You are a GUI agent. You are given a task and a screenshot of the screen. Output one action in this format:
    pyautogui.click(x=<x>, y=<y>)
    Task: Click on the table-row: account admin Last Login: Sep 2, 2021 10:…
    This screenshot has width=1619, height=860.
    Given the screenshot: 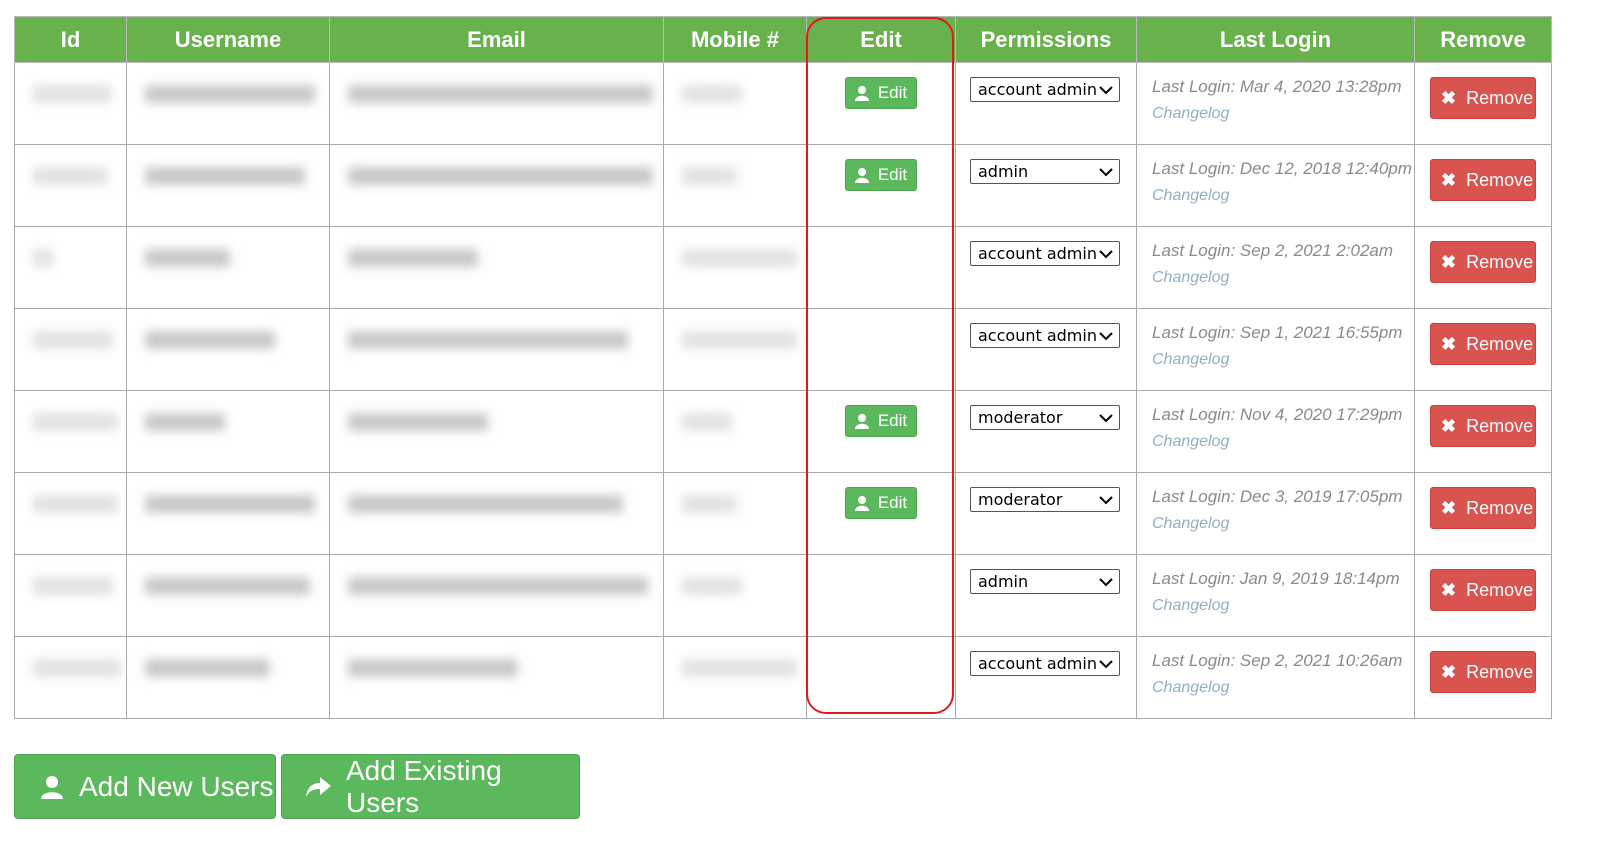 What is the action you would take?
    pyautogui.click(x=783, y=677)
    